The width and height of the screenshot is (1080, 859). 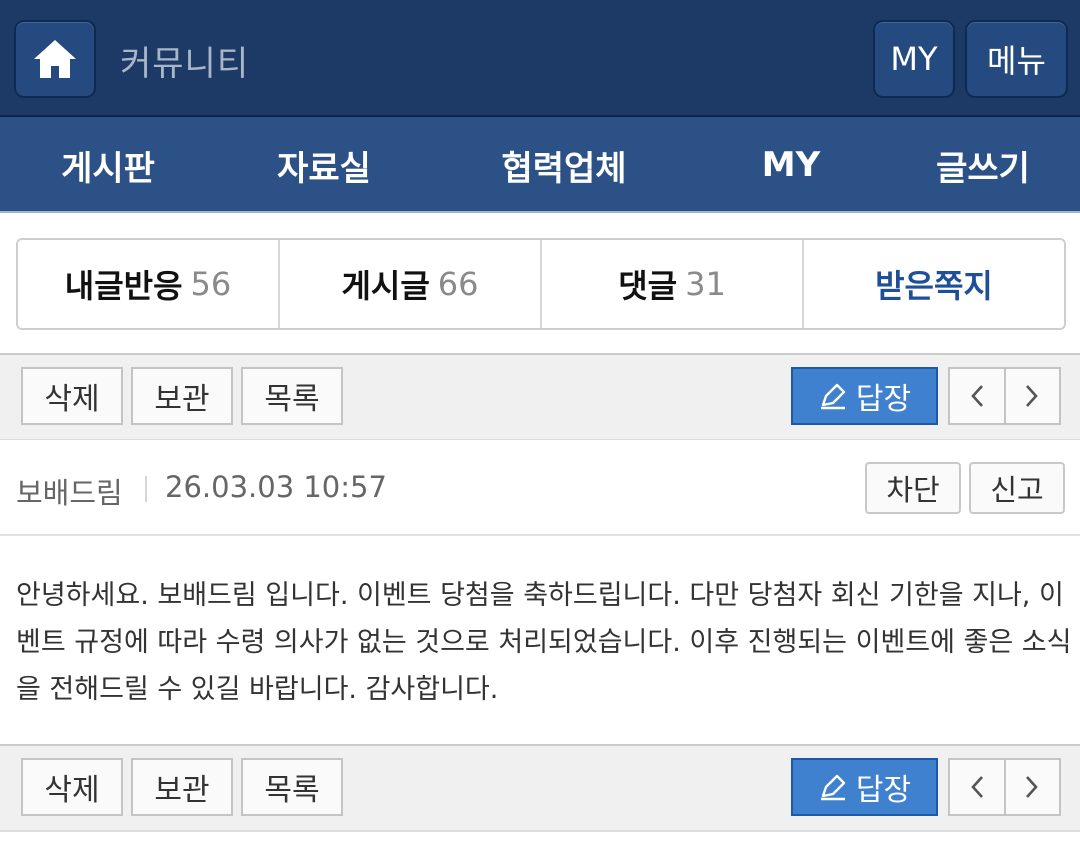 I want to click on home-button, so click(x=55, y=59).